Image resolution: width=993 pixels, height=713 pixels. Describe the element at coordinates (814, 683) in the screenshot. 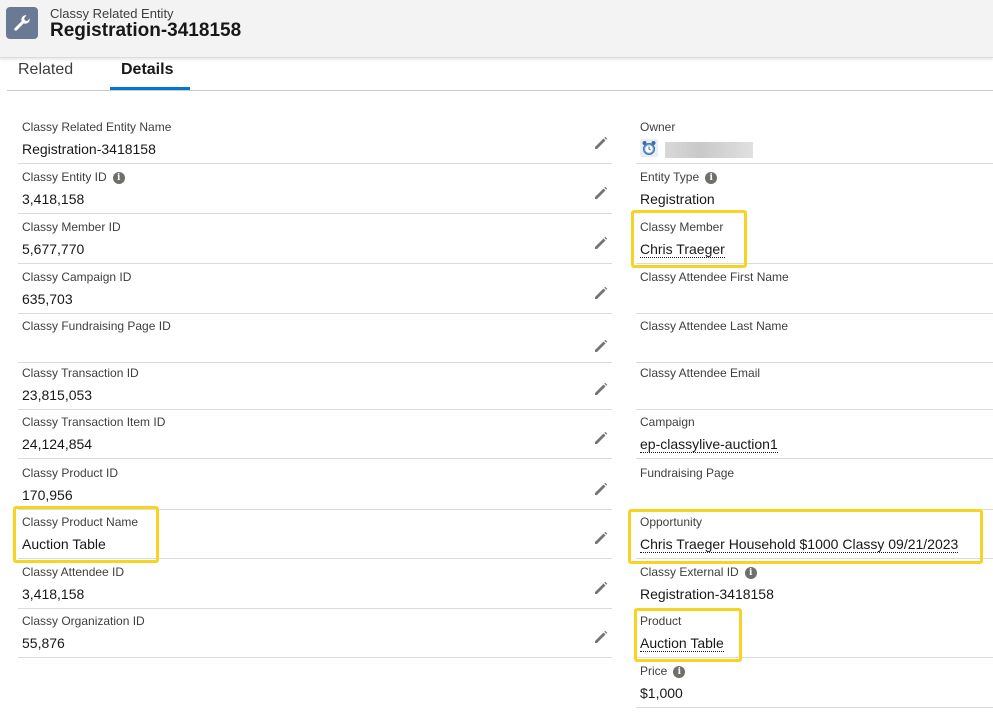

I see `field-price: Price i $1,000` at that location.